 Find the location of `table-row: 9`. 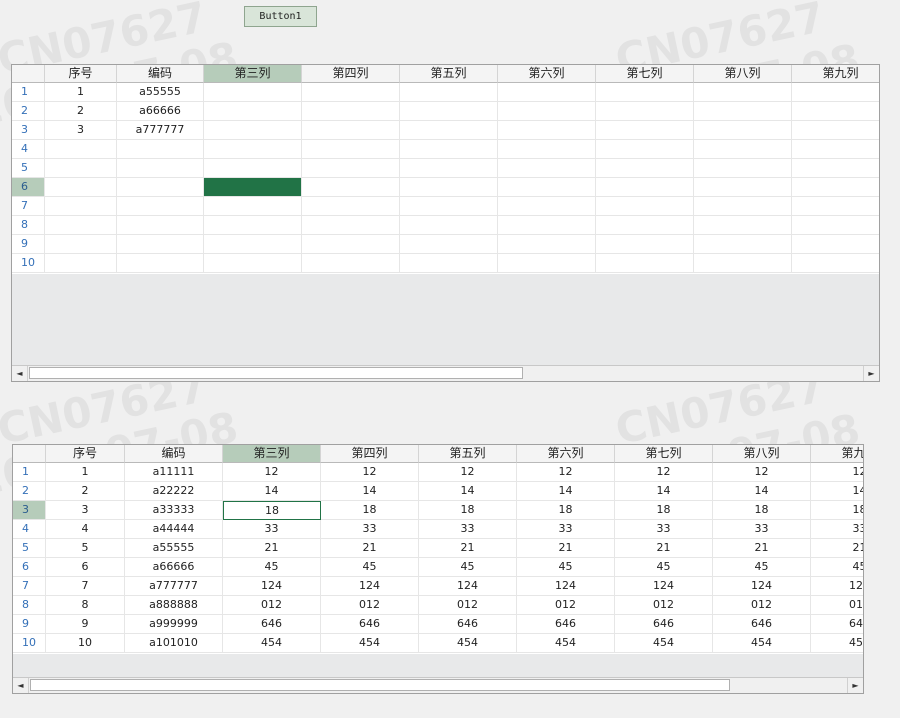

table-row: 9 is located at coordinates (445, 244).